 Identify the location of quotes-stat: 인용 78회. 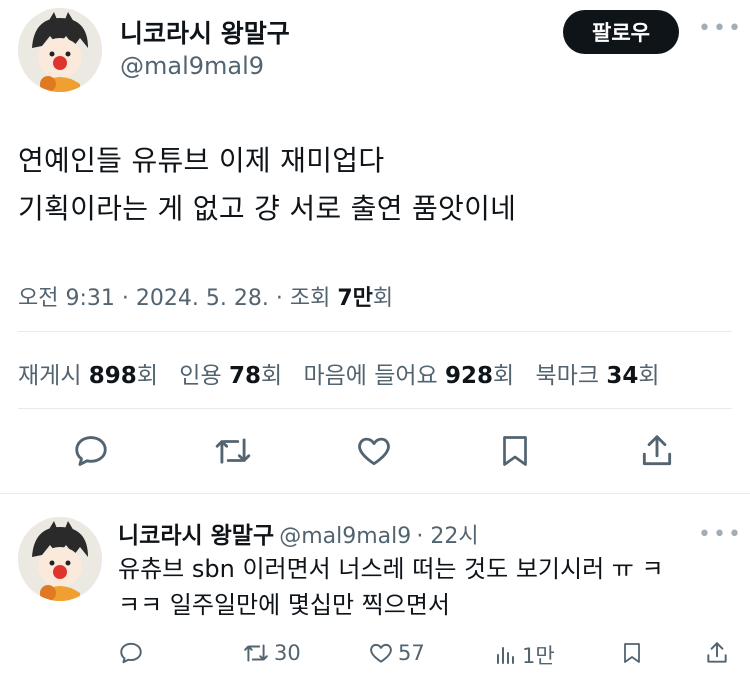
(230, 376).